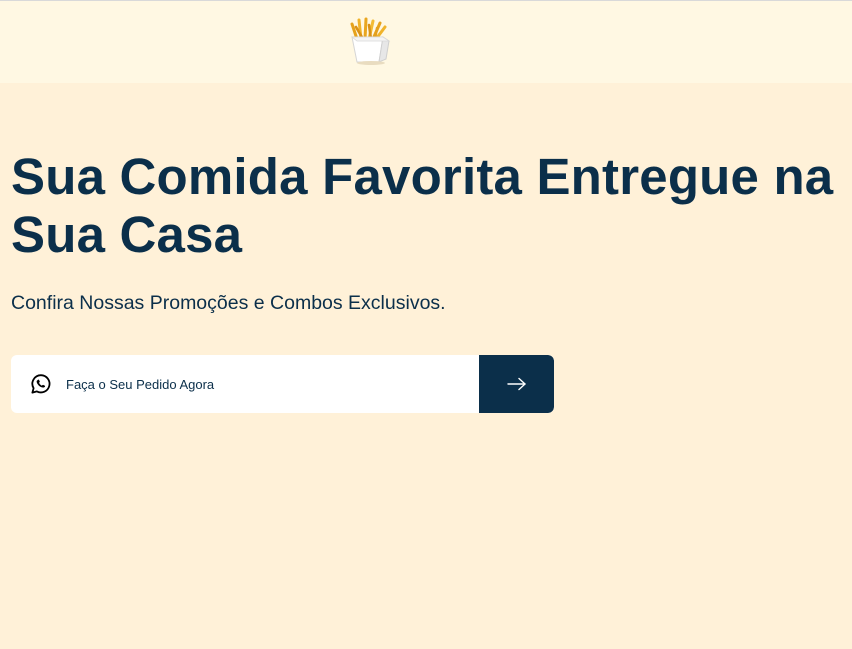 Image resolution: width=852 pixels, height=649 pixels. I want to click on order-input, so click(271, 384).